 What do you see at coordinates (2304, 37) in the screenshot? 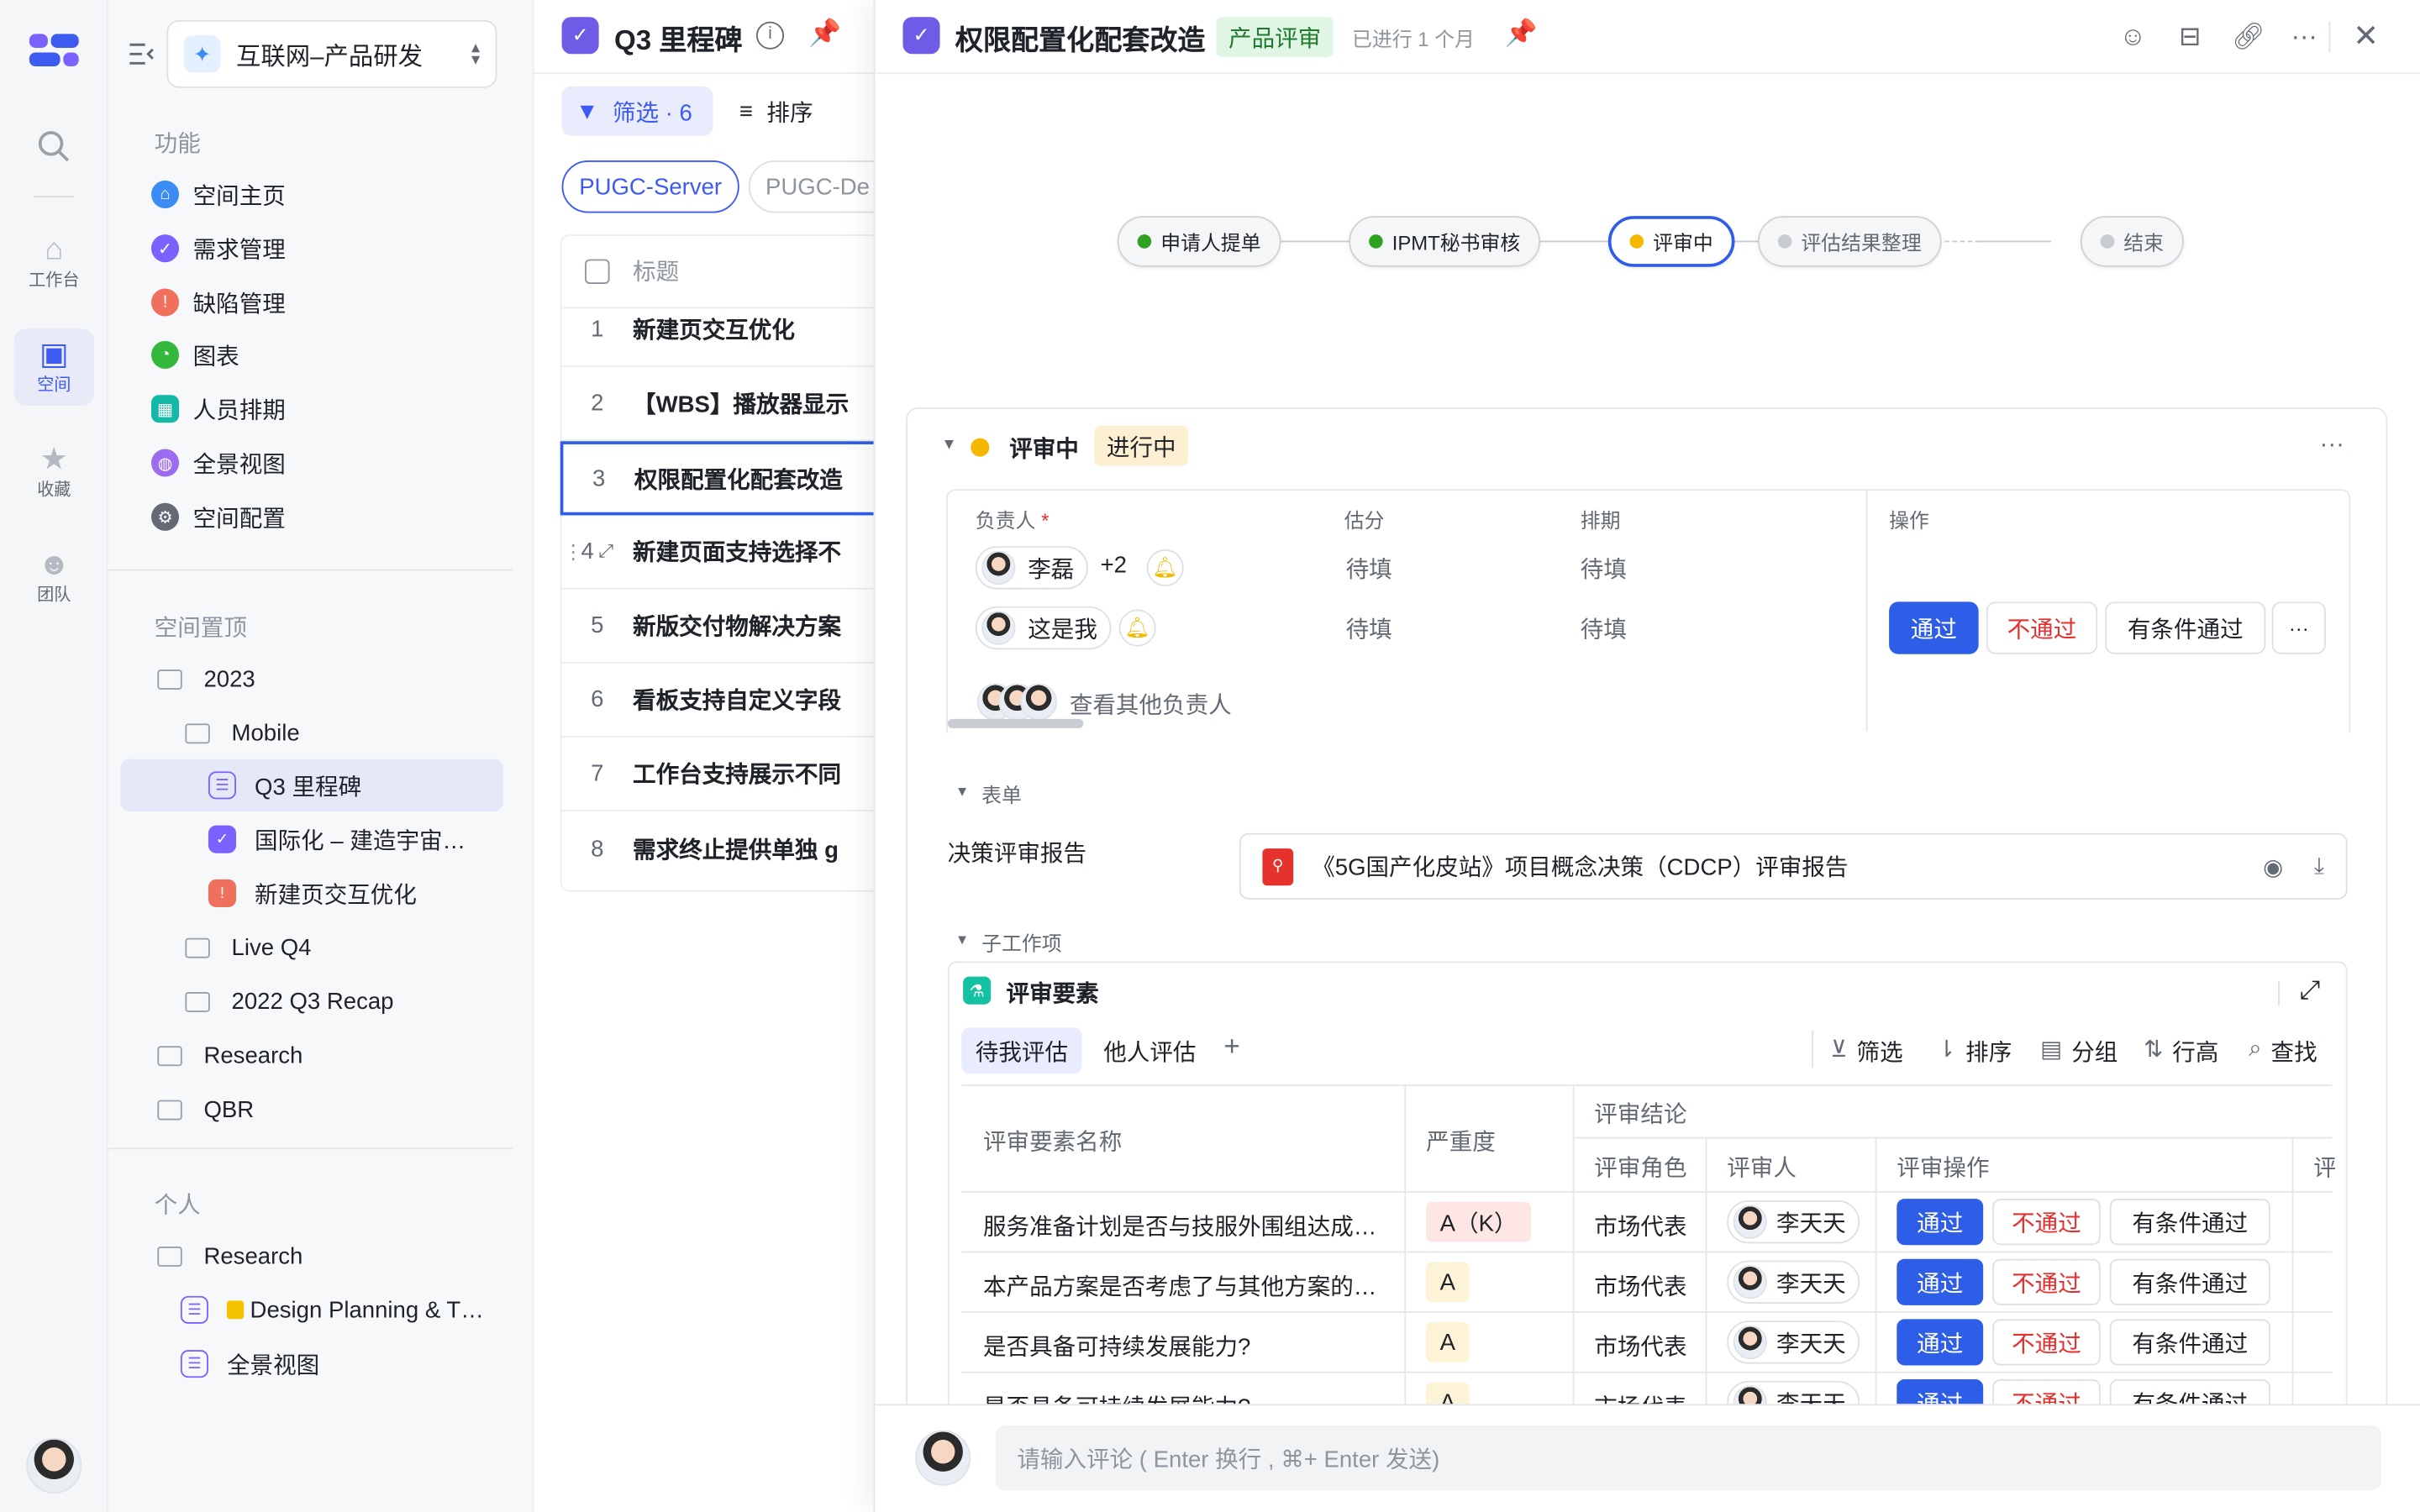
I see `more-icon: ···` at bounding box center [2304, 37].